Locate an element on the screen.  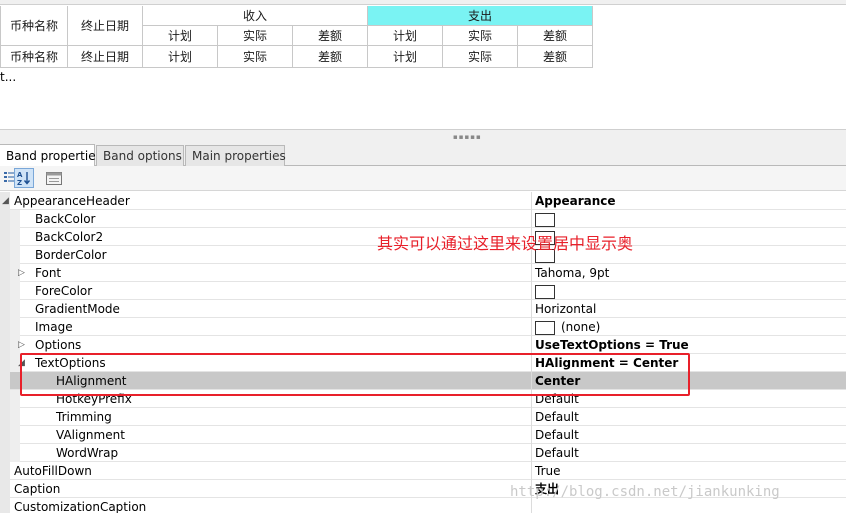
tab-band-properties: Band properties is located at coordinates (51, 155).